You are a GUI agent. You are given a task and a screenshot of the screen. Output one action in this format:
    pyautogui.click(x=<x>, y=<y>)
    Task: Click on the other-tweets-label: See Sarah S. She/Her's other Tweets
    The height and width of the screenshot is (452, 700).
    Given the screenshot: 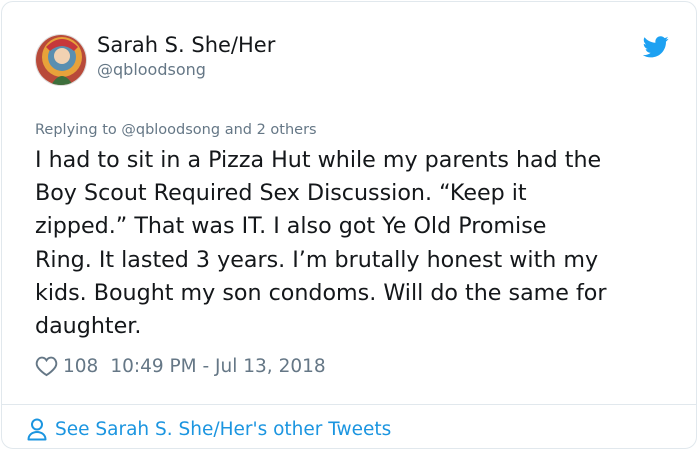 What is the action you would take?
    pyautogui.click(x=223, y=429)
    